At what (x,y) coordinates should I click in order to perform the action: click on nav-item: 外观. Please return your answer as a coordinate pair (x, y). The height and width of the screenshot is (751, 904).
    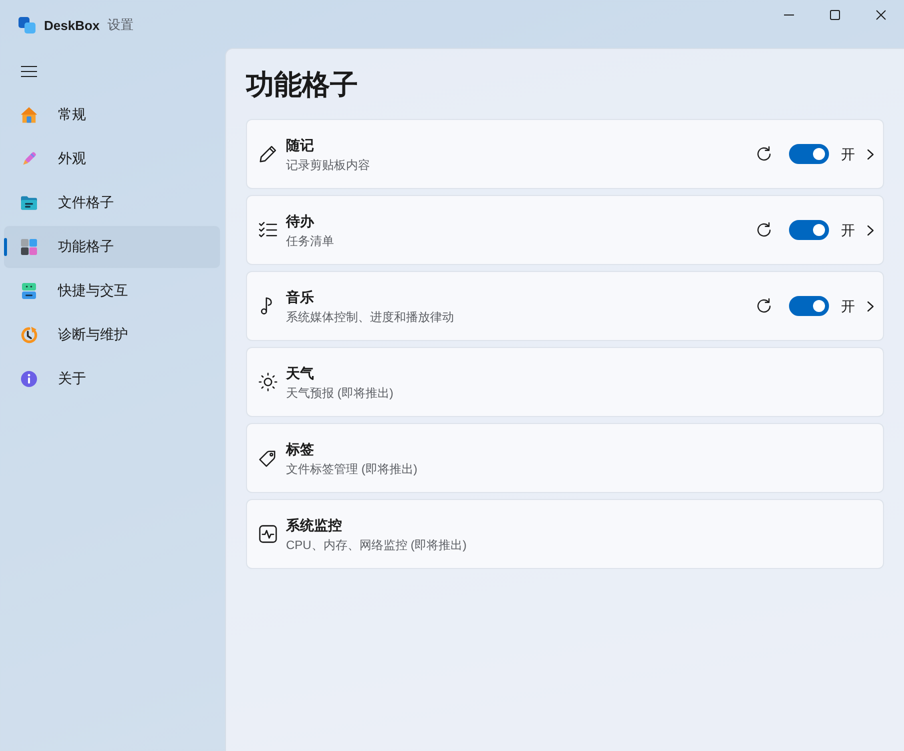
    Looking at the image, I should click on (112, 159).